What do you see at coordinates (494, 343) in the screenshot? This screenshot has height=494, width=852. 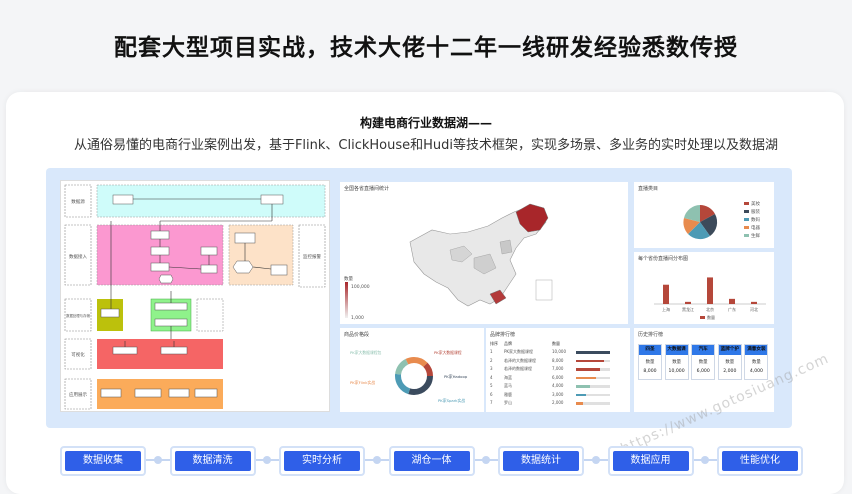 I see `ranking-header-cell: 排序` at bounding box center [494, 343].